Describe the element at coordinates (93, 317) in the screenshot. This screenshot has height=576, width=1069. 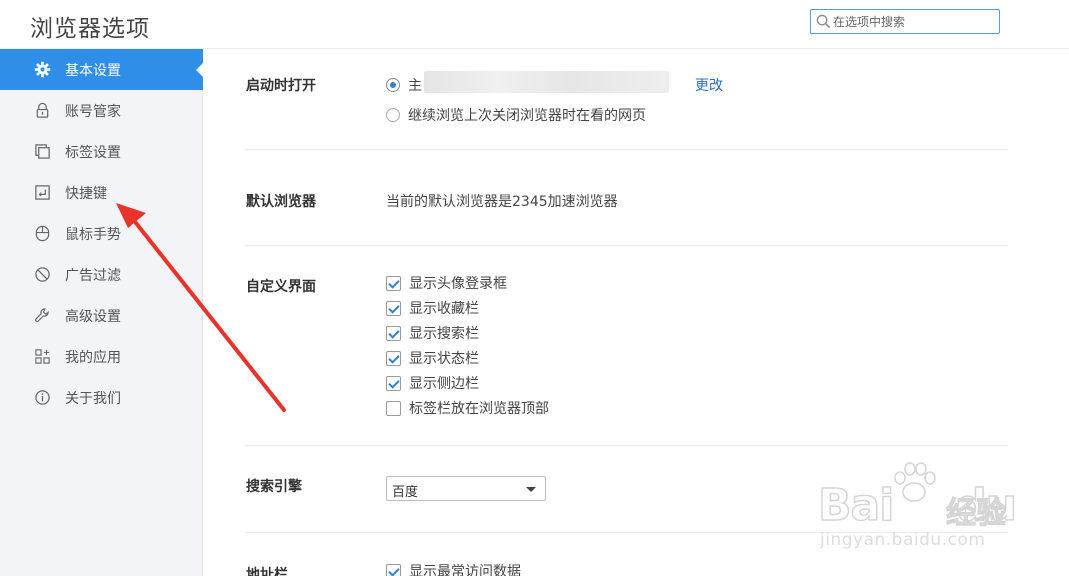
I see `sidebar-item-label: 高级设置` at that location.